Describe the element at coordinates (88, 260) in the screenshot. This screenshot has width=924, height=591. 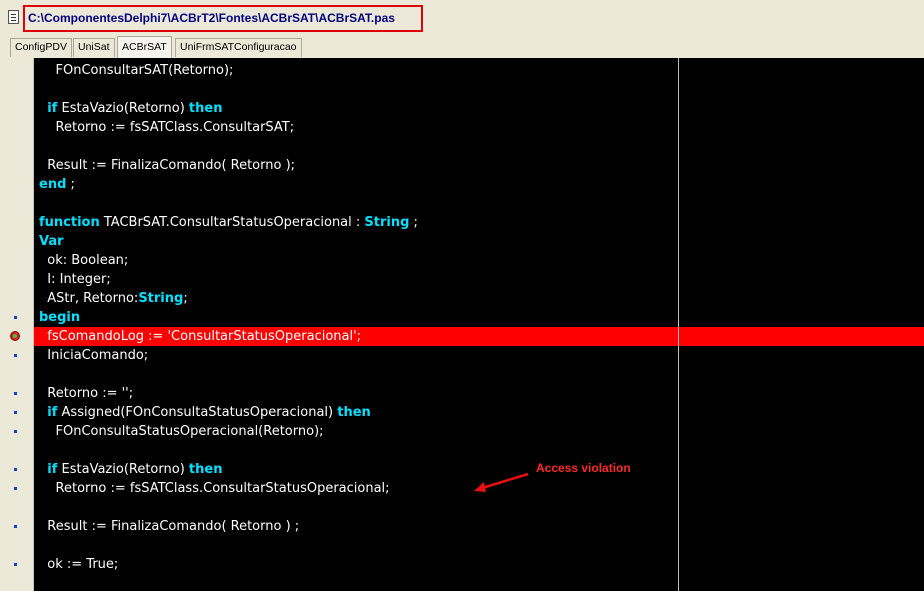
I see `code-text: ok: Boolean;` at that location.